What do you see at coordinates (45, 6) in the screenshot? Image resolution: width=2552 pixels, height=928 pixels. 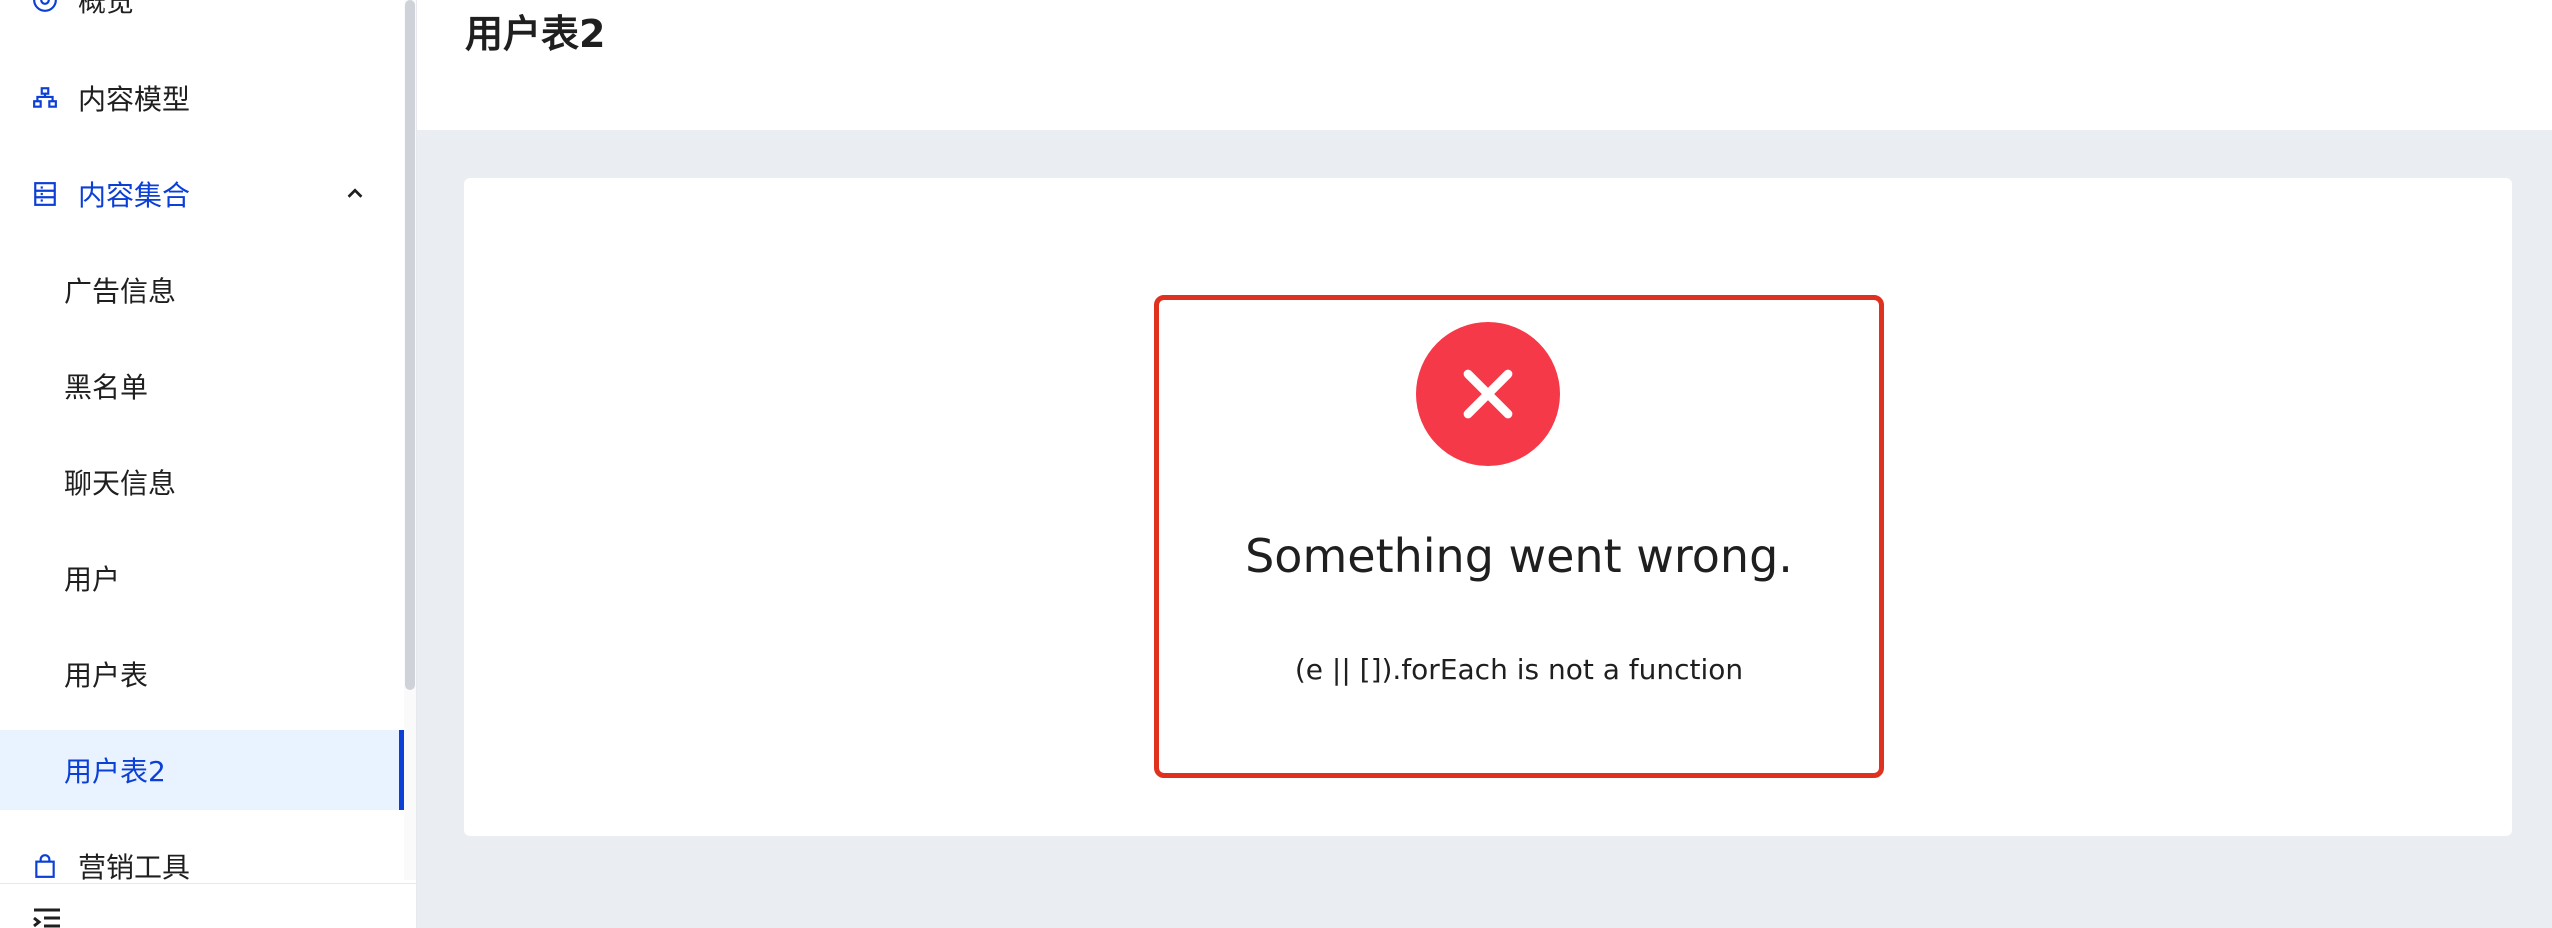 I see `eye-icon` at bounding box center [45, 6].